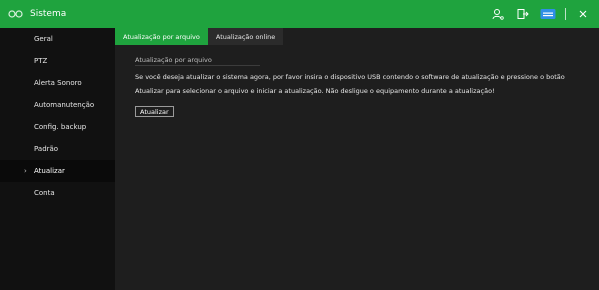 Image resolution: width=599 pixels, height=290 pixels. I want to click on title-bar: Sistema, so click(299, 14).